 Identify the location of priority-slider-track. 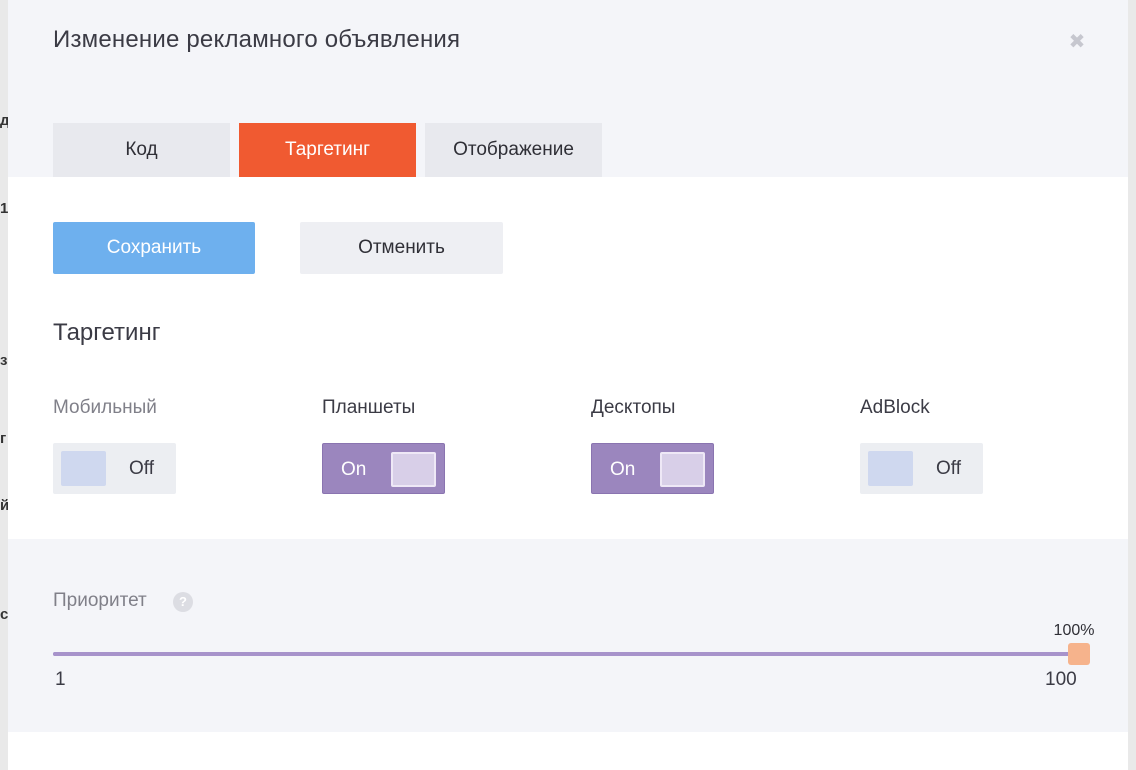
(567, 654).